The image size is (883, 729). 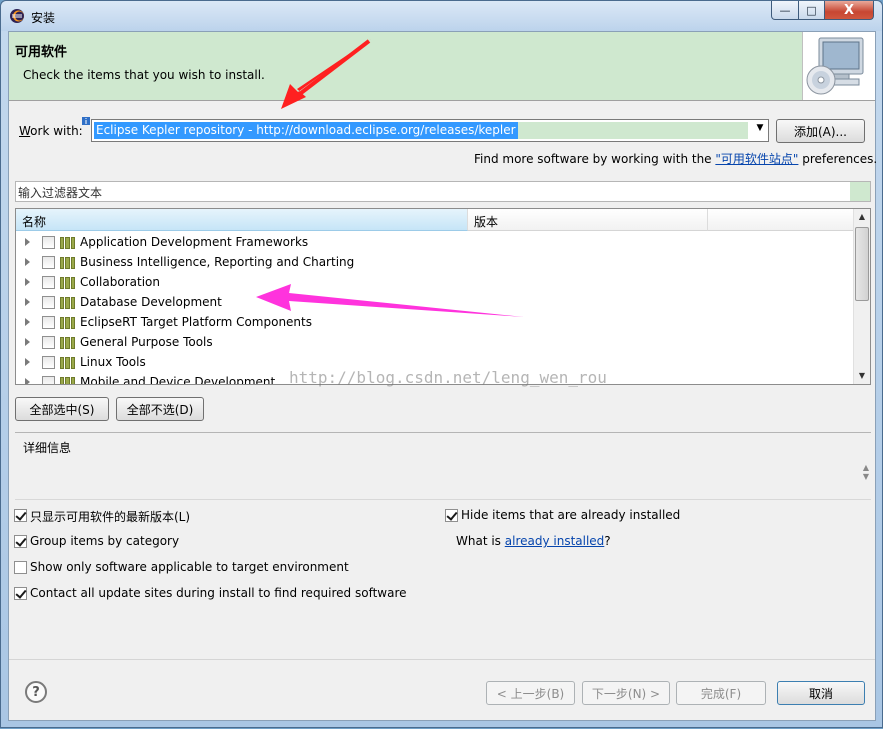 I want to click on annotation-arrows, so click(x=390, y=178).